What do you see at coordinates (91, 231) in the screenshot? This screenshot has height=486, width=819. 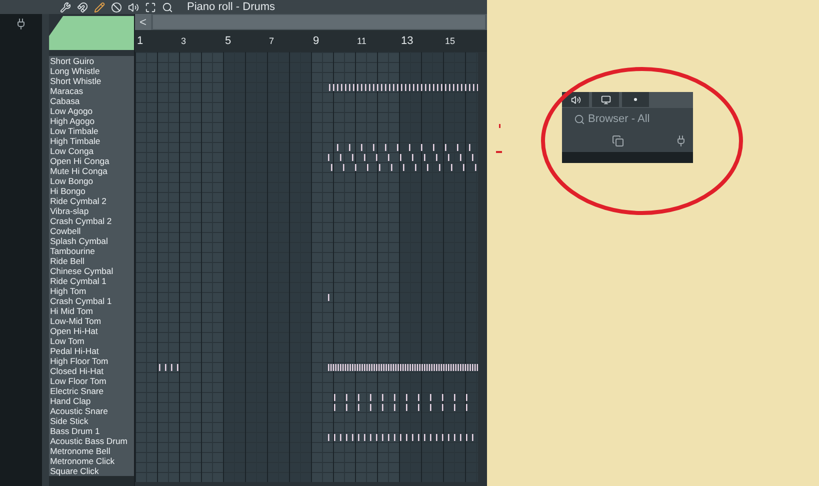 I see `drum-key-label: Cowbell` at bounding box center [91, 231].